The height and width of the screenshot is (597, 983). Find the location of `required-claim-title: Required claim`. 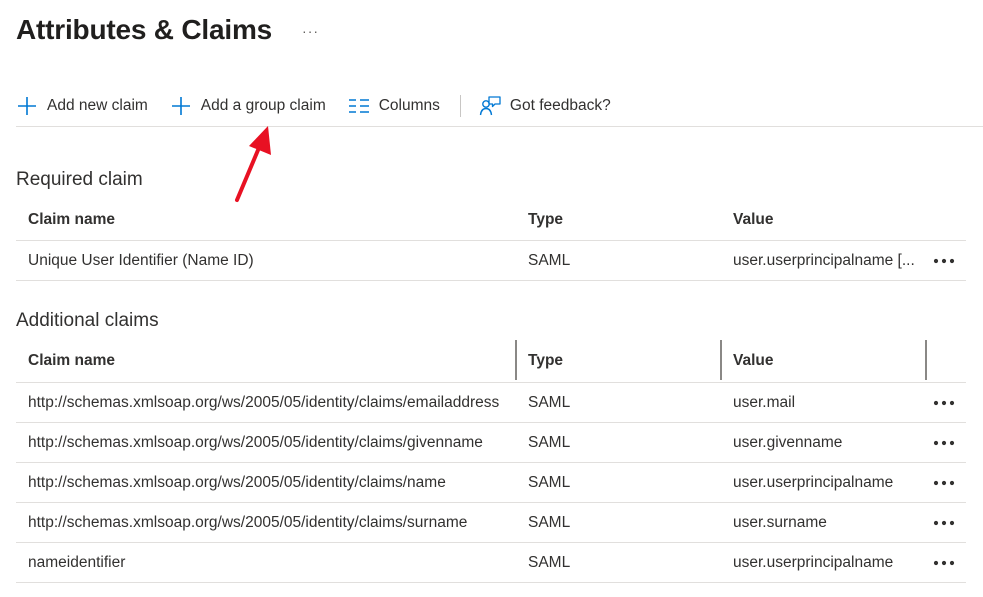

required-claim-title: Required claim is located at coordinates (79, 179).